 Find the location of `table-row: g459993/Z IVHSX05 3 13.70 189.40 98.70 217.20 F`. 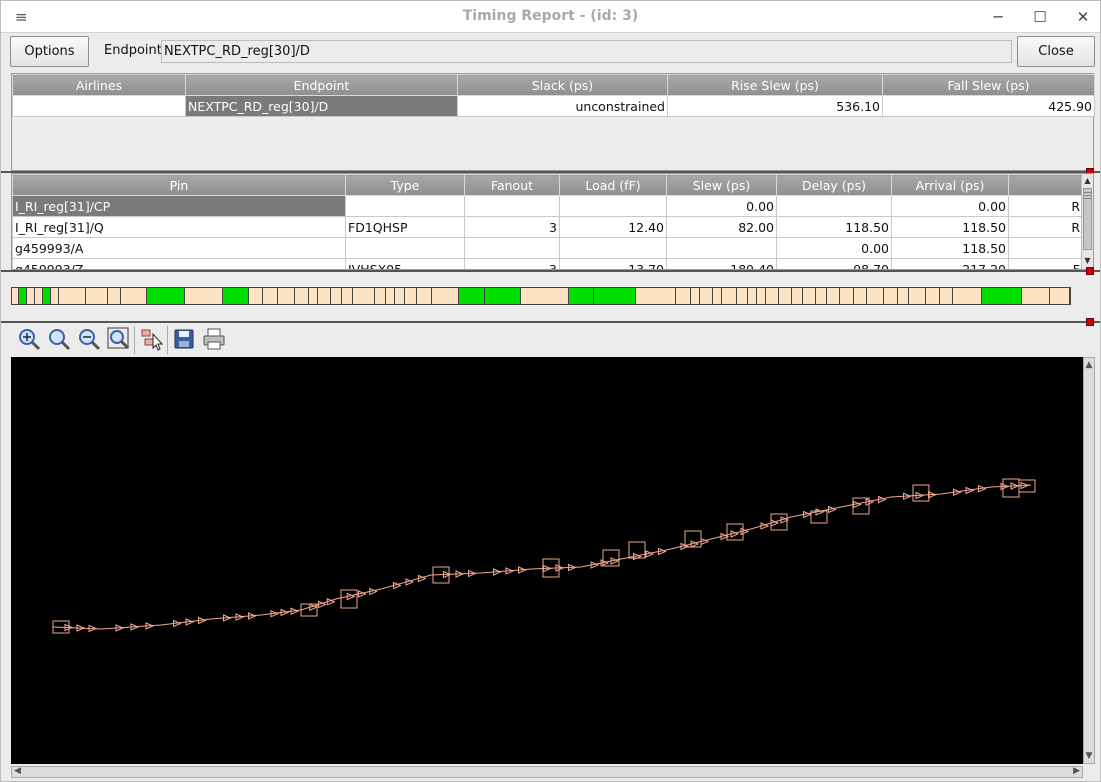

table-row: g459993/Z IVHSX05 3 13.70 189.40 98.70 217.20 F is located at coordinates (547, 263).